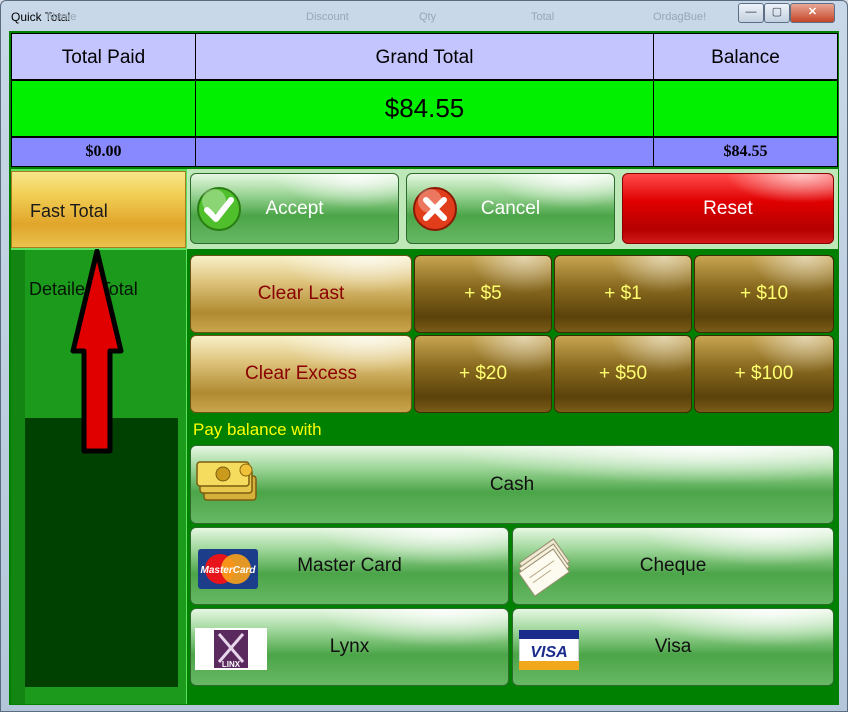 The width and height of the screenshot is (848, 712). Describe the element at coordinates (257, 429) in the screenshot. I see `pay-balance-title: Pay balance with` at that location.